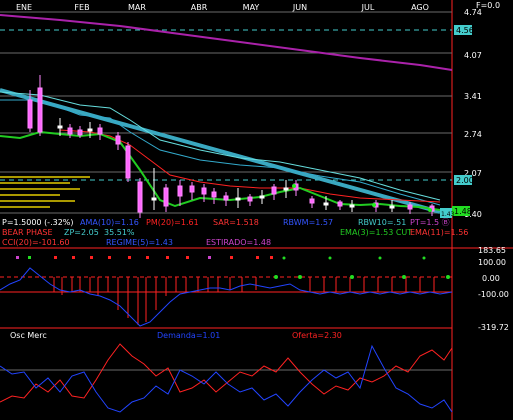 This screenshot has width=513, height=420. Describe the element at coordinates (493, 327) in the screenshot. I see `cci-tick: -319.72` at that location.